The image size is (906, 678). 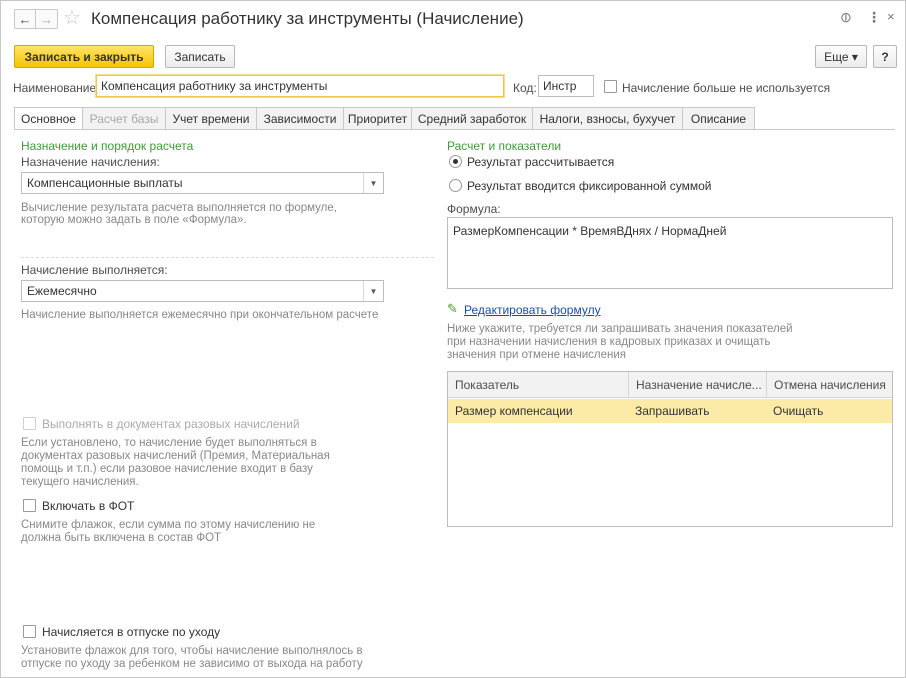 I want to click on table-cell: Размер компенсации, so click(x=514, y=411).